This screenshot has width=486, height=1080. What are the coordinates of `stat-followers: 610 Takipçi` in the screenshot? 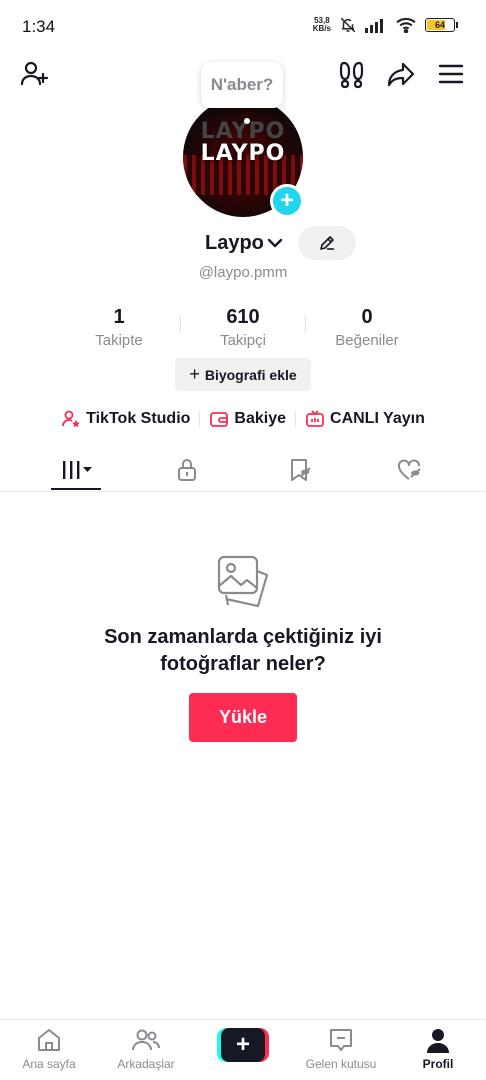 It's located at (243, 327).